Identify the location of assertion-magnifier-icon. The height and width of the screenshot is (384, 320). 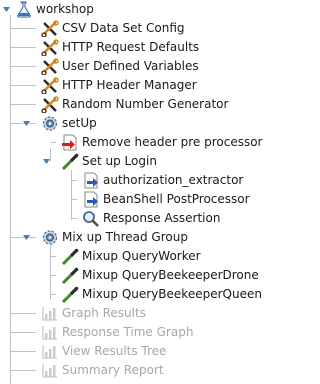
(91, 219).